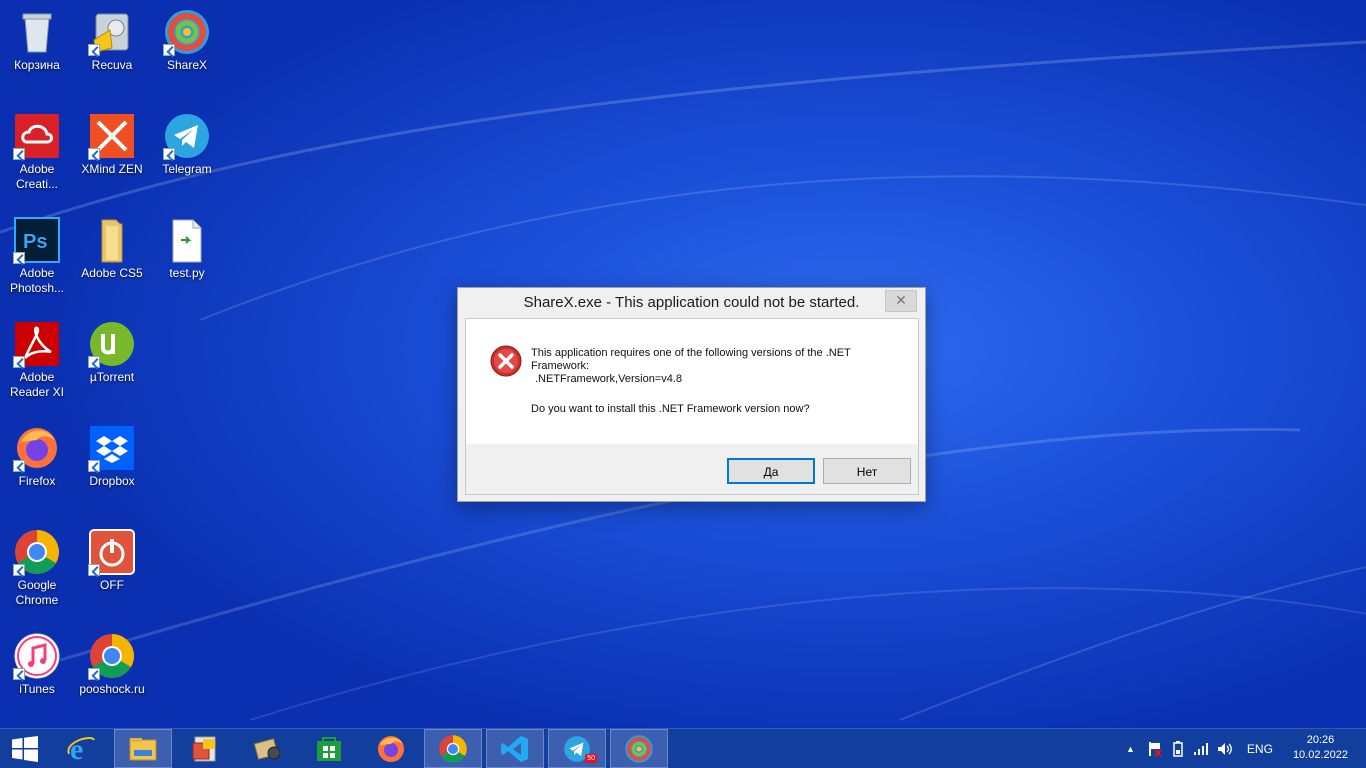 Image resolution: width=1366 pixels, height=768 pixels. What do you see at coordinates (37, 136) in the screenshot?
I see `adobe-creative-cloud-icon` at bounding box center [37, 136].